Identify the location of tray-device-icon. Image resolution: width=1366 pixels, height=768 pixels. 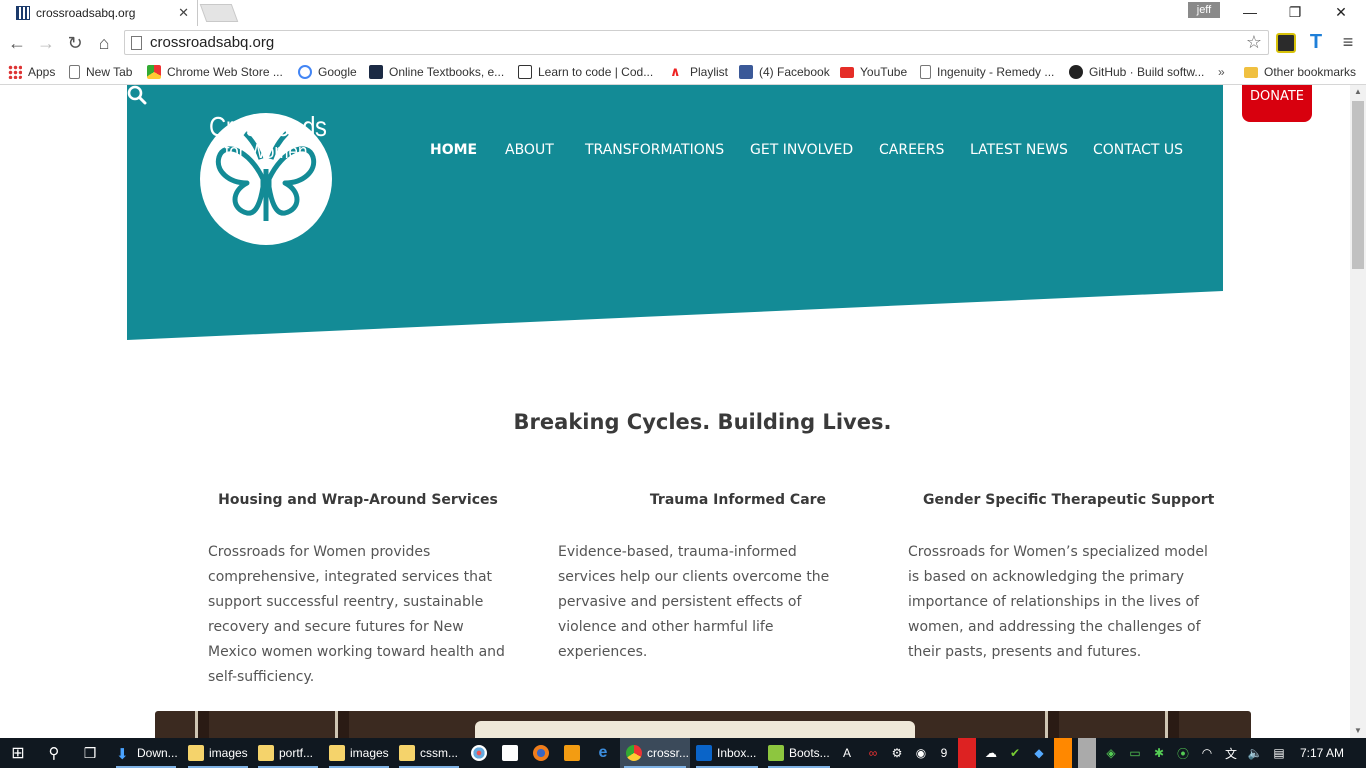
(1087, 753).